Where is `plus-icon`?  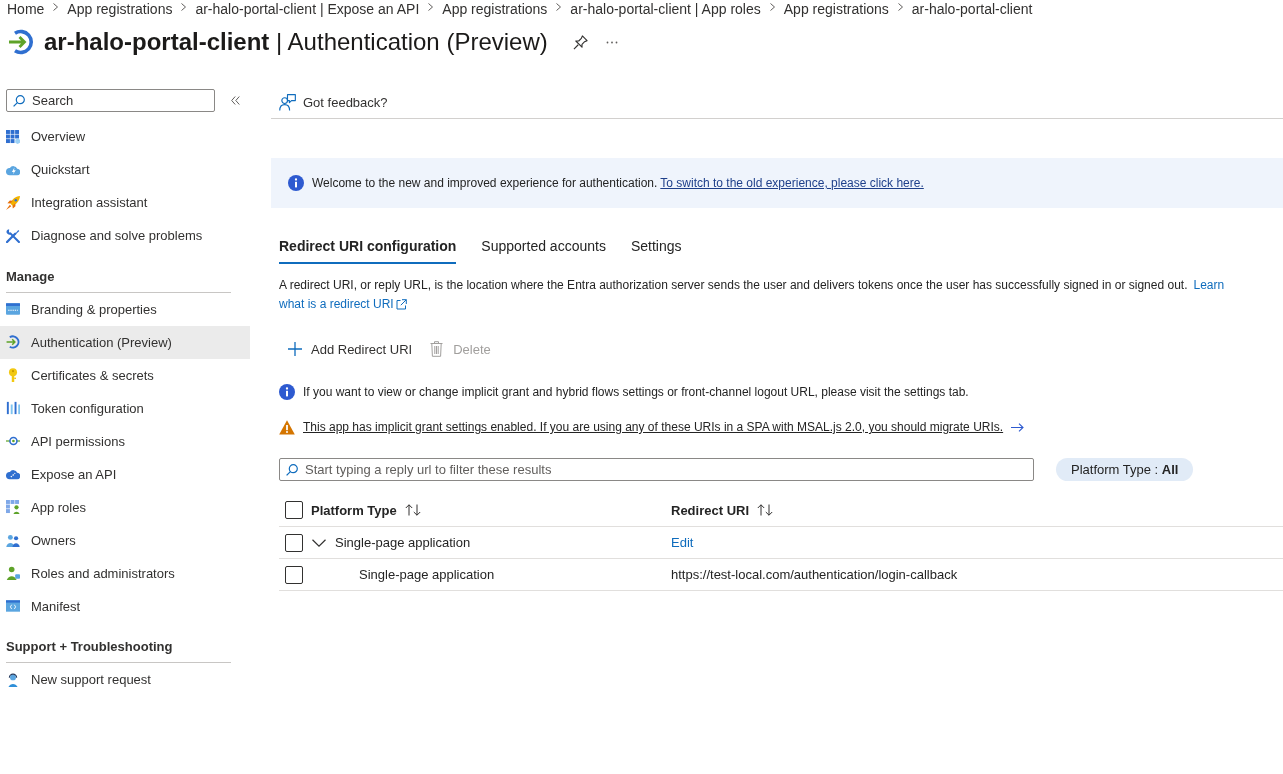 plus-icon is located at coordinates (295, 349).